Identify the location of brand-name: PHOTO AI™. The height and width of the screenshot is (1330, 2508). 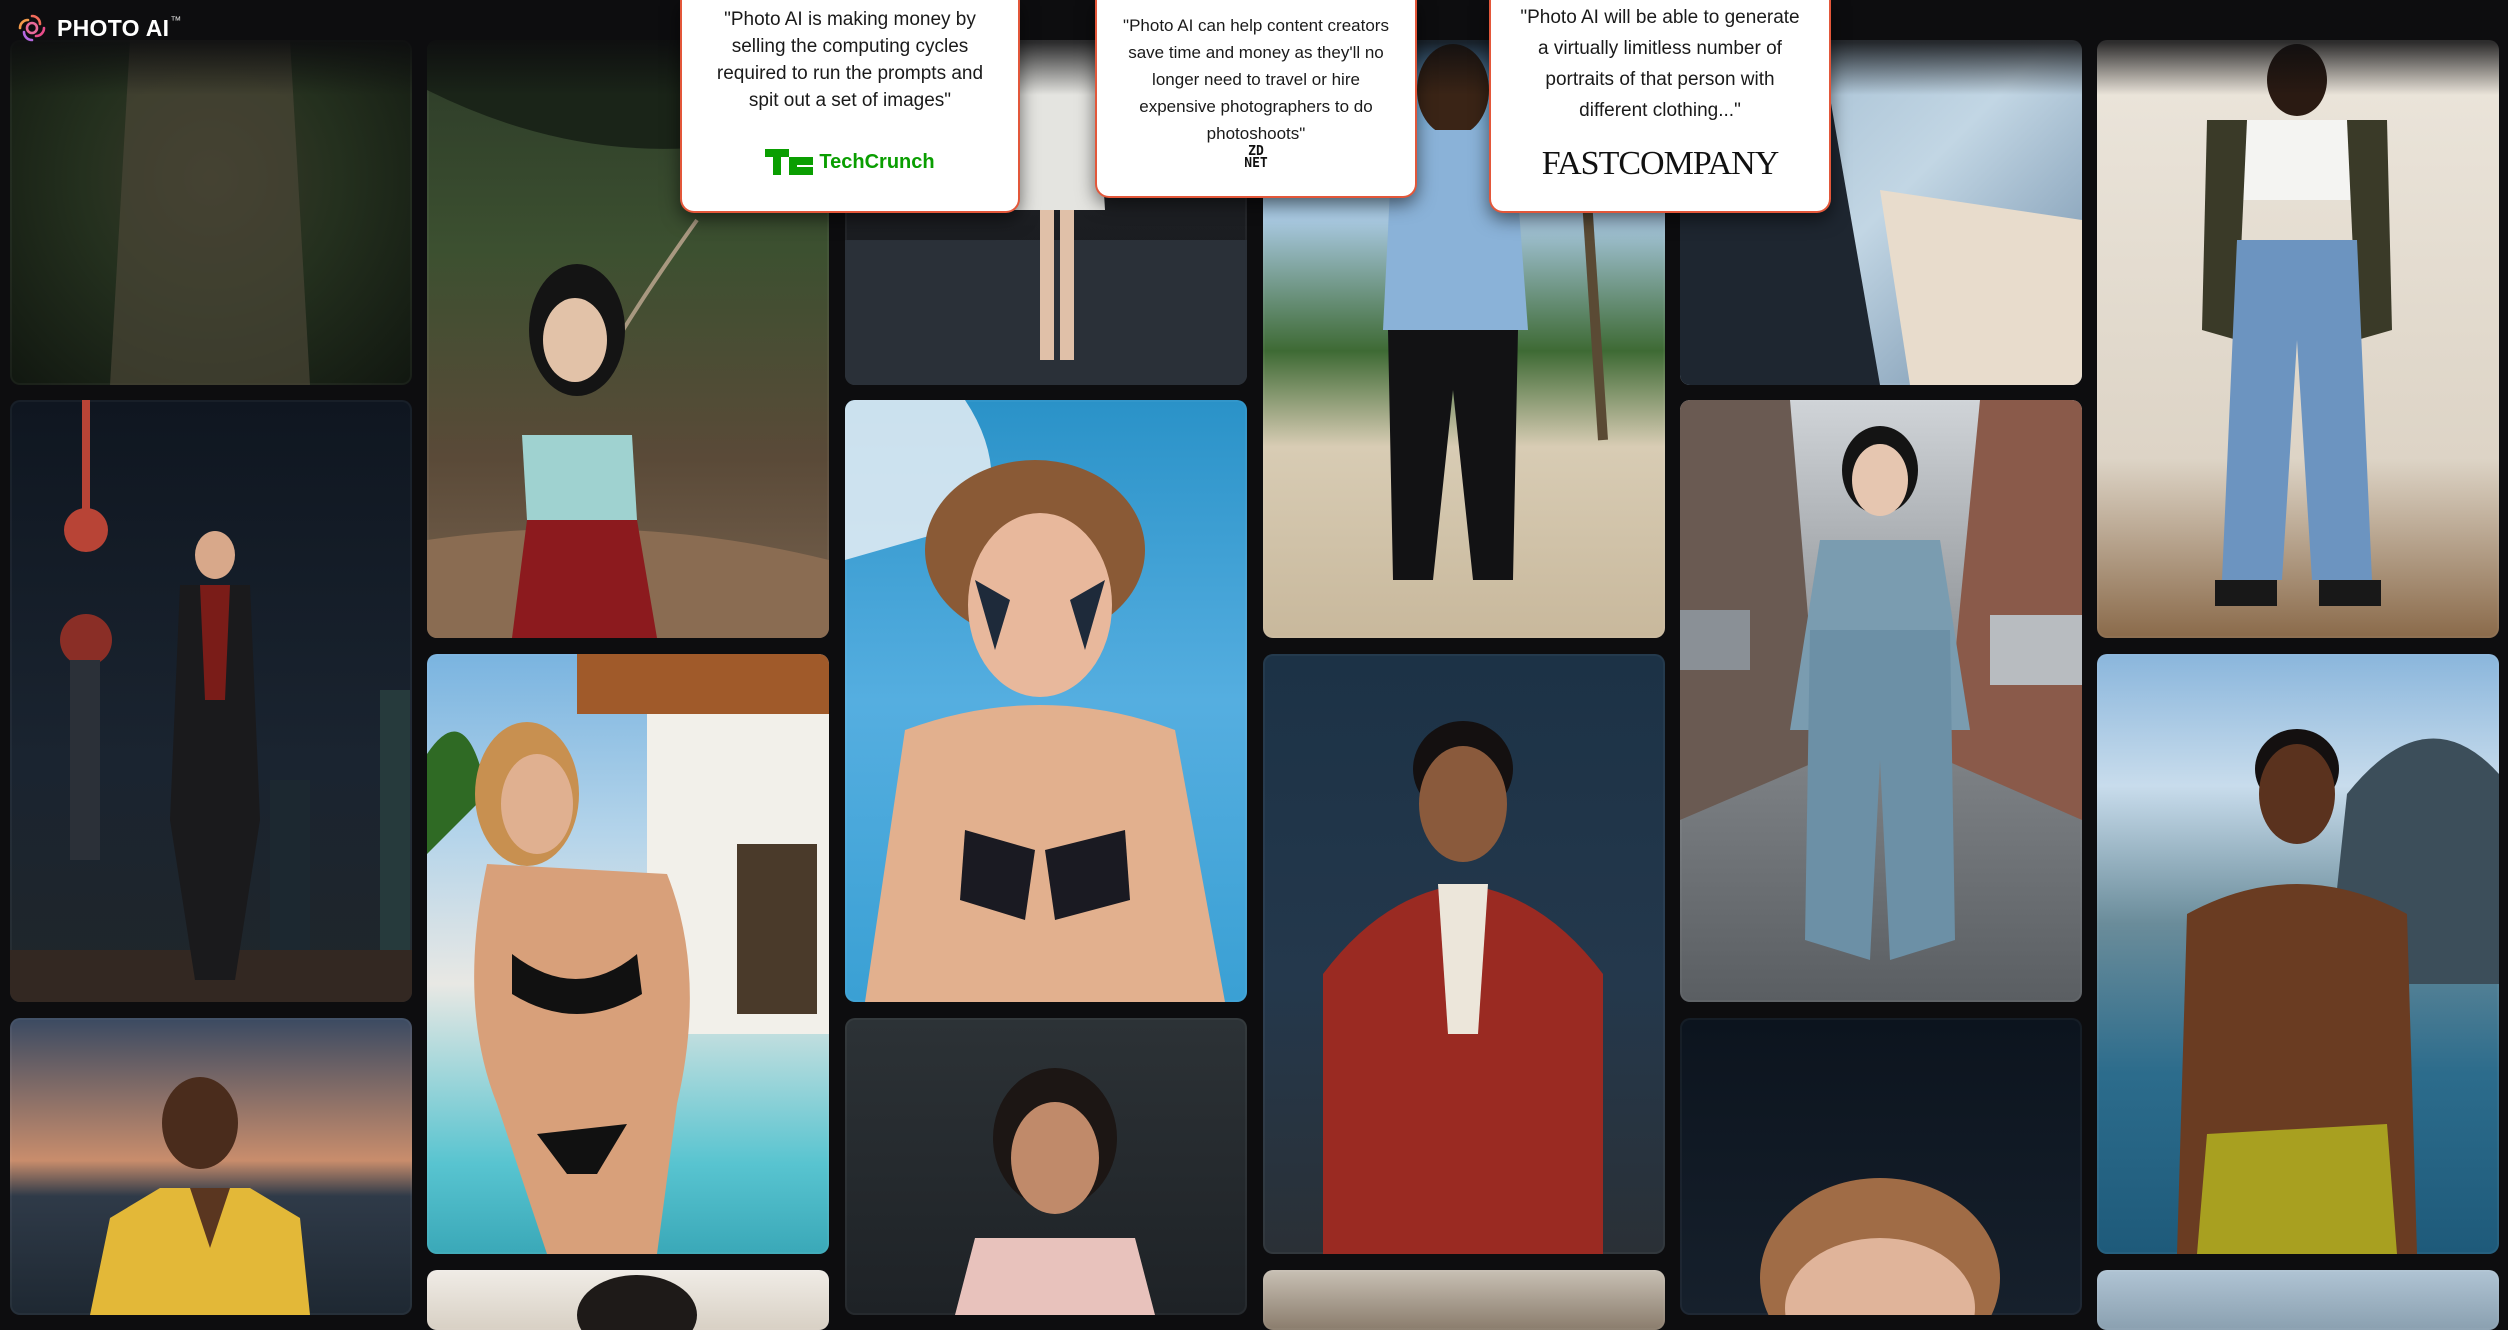
(119, 27).